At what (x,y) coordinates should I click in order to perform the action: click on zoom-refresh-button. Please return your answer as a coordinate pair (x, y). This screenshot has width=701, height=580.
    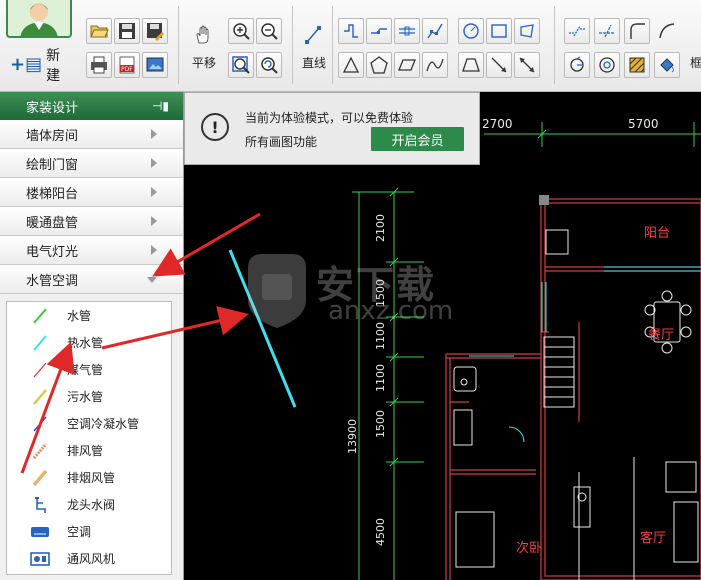
    Looking at the image, I should click on (269, 65).